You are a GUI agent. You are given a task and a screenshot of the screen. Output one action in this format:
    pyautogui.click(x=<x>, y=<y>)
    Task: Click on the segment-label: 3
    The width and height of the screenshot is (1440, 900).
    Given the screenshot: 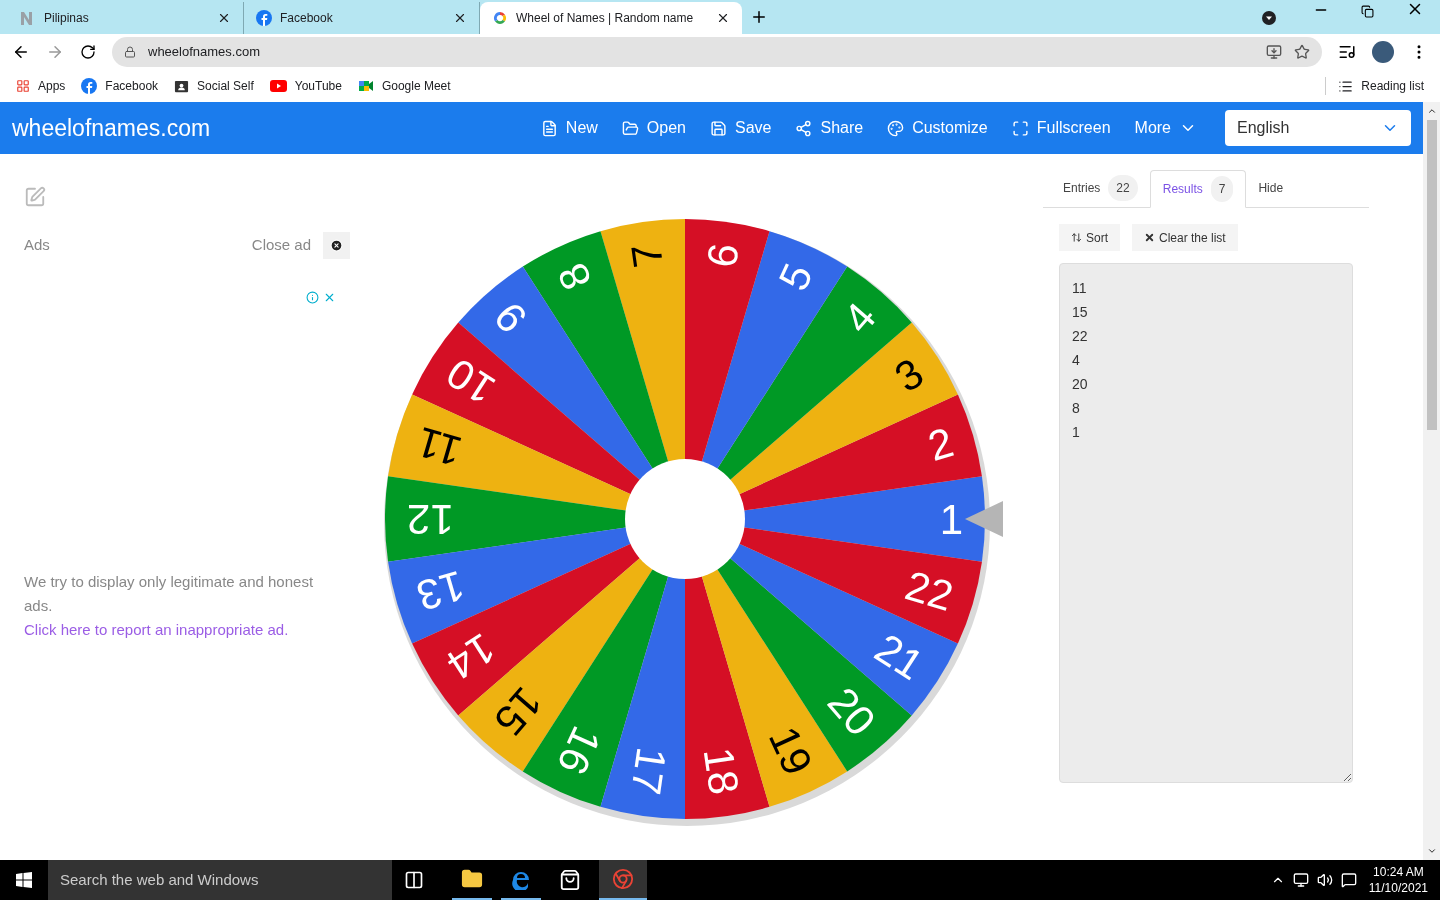 What is the action you would take?
    pyautogui.click(x=909, y=375)
    